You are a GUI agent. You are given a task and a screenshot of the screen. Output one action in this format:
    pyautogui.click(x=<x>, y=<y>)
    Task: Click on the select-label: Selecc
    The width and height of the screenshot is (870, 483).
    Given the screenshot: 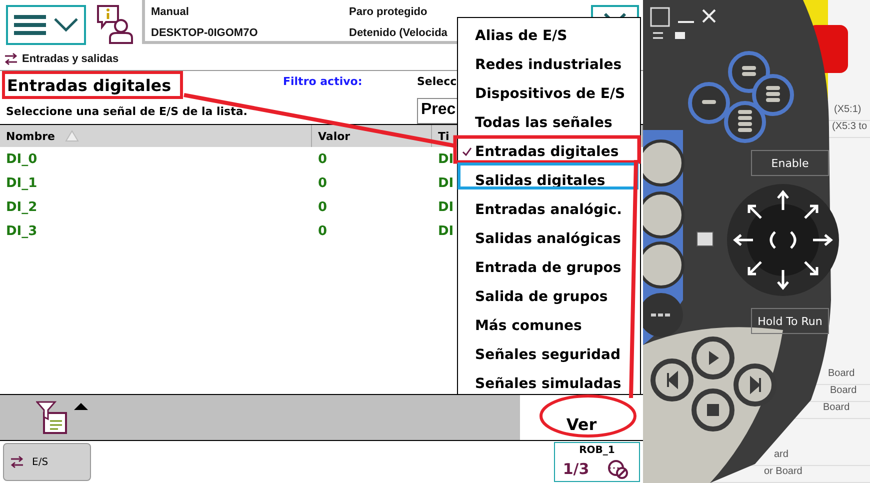 What is the action you would take?
    pyautogui.click(x=437, y=82)
    